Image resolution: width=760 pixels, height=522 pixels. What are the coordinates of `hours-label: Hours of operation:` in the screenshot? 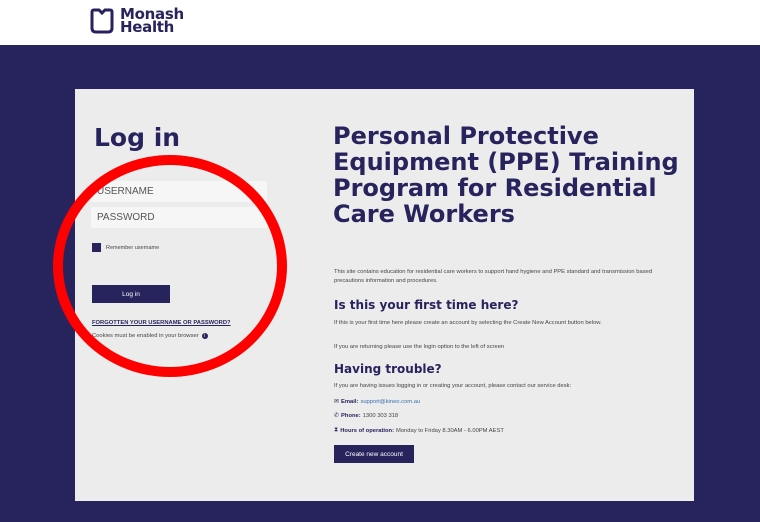 It's located at (367, 430).